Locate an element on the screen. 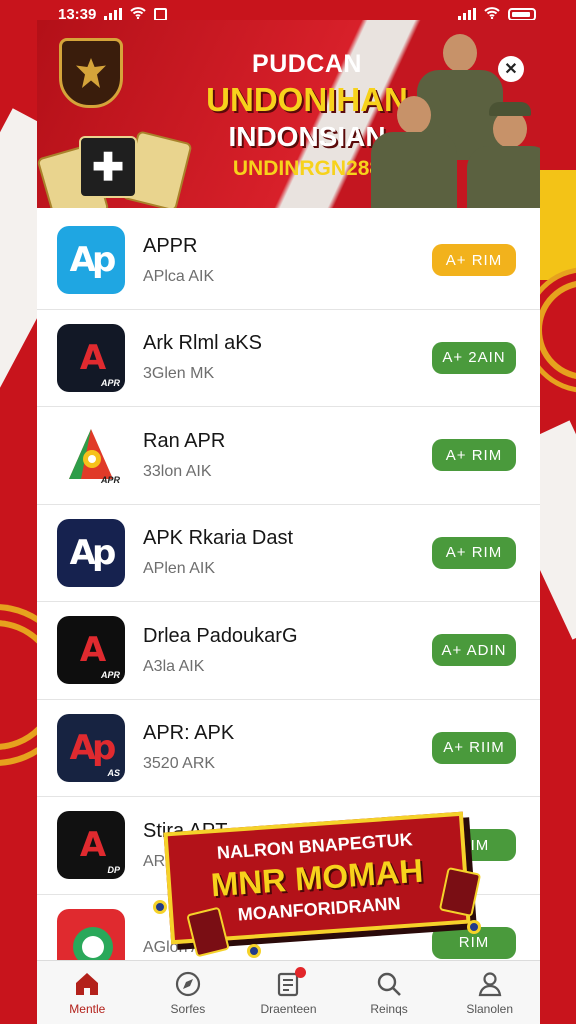 The height and width of the screenshot is (1024, 576). home-icon is located at coordinates (87, 984).